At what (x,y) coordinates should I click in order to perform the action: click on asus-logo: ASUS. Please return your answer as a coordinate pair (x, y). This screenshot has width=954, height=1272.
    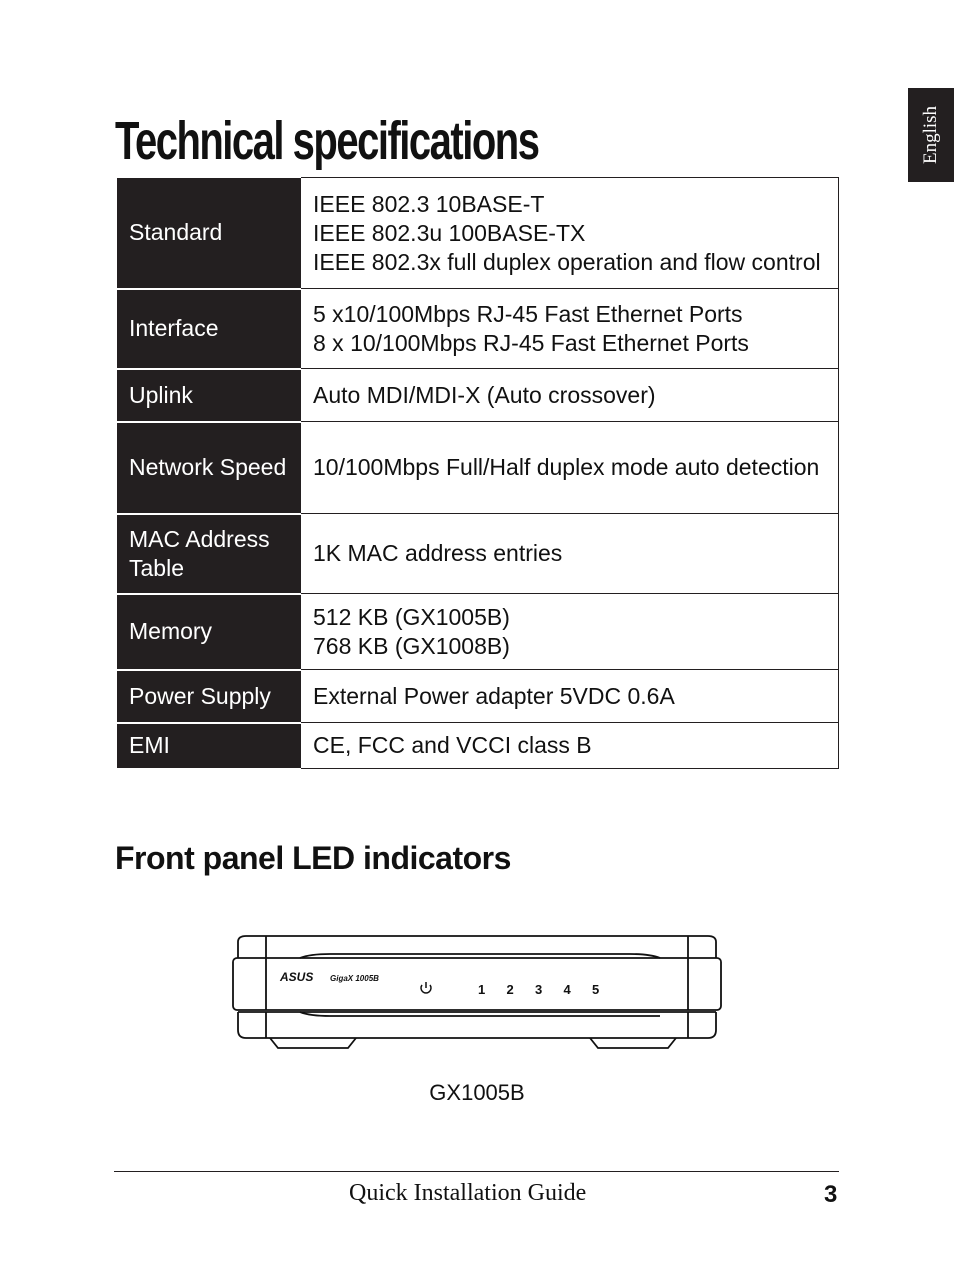
    Looking at the image, I should click on (296, 977).